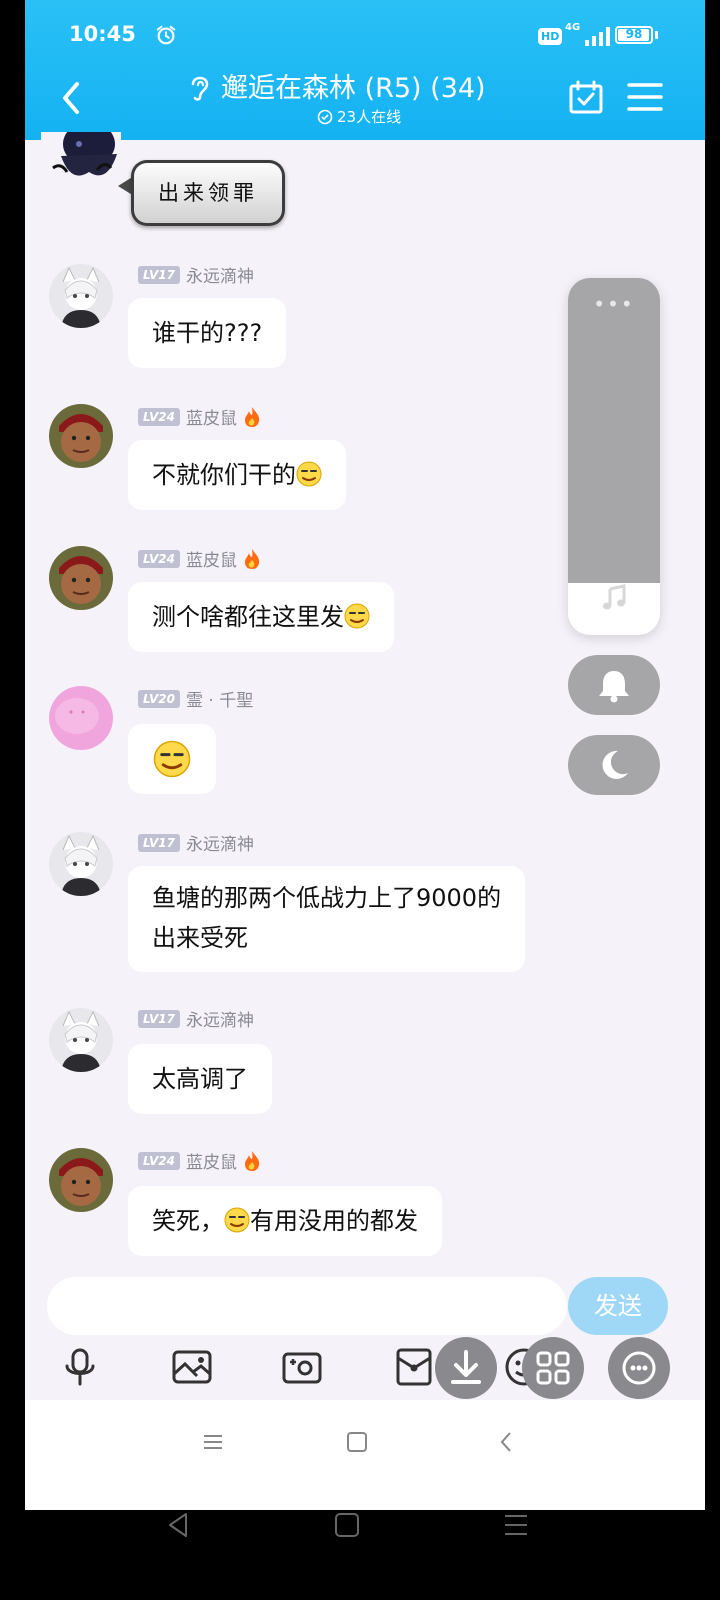 The width and height of the screenshot is (720, 1600). I want to click on online-count: 23人在线, so click(369, 117).